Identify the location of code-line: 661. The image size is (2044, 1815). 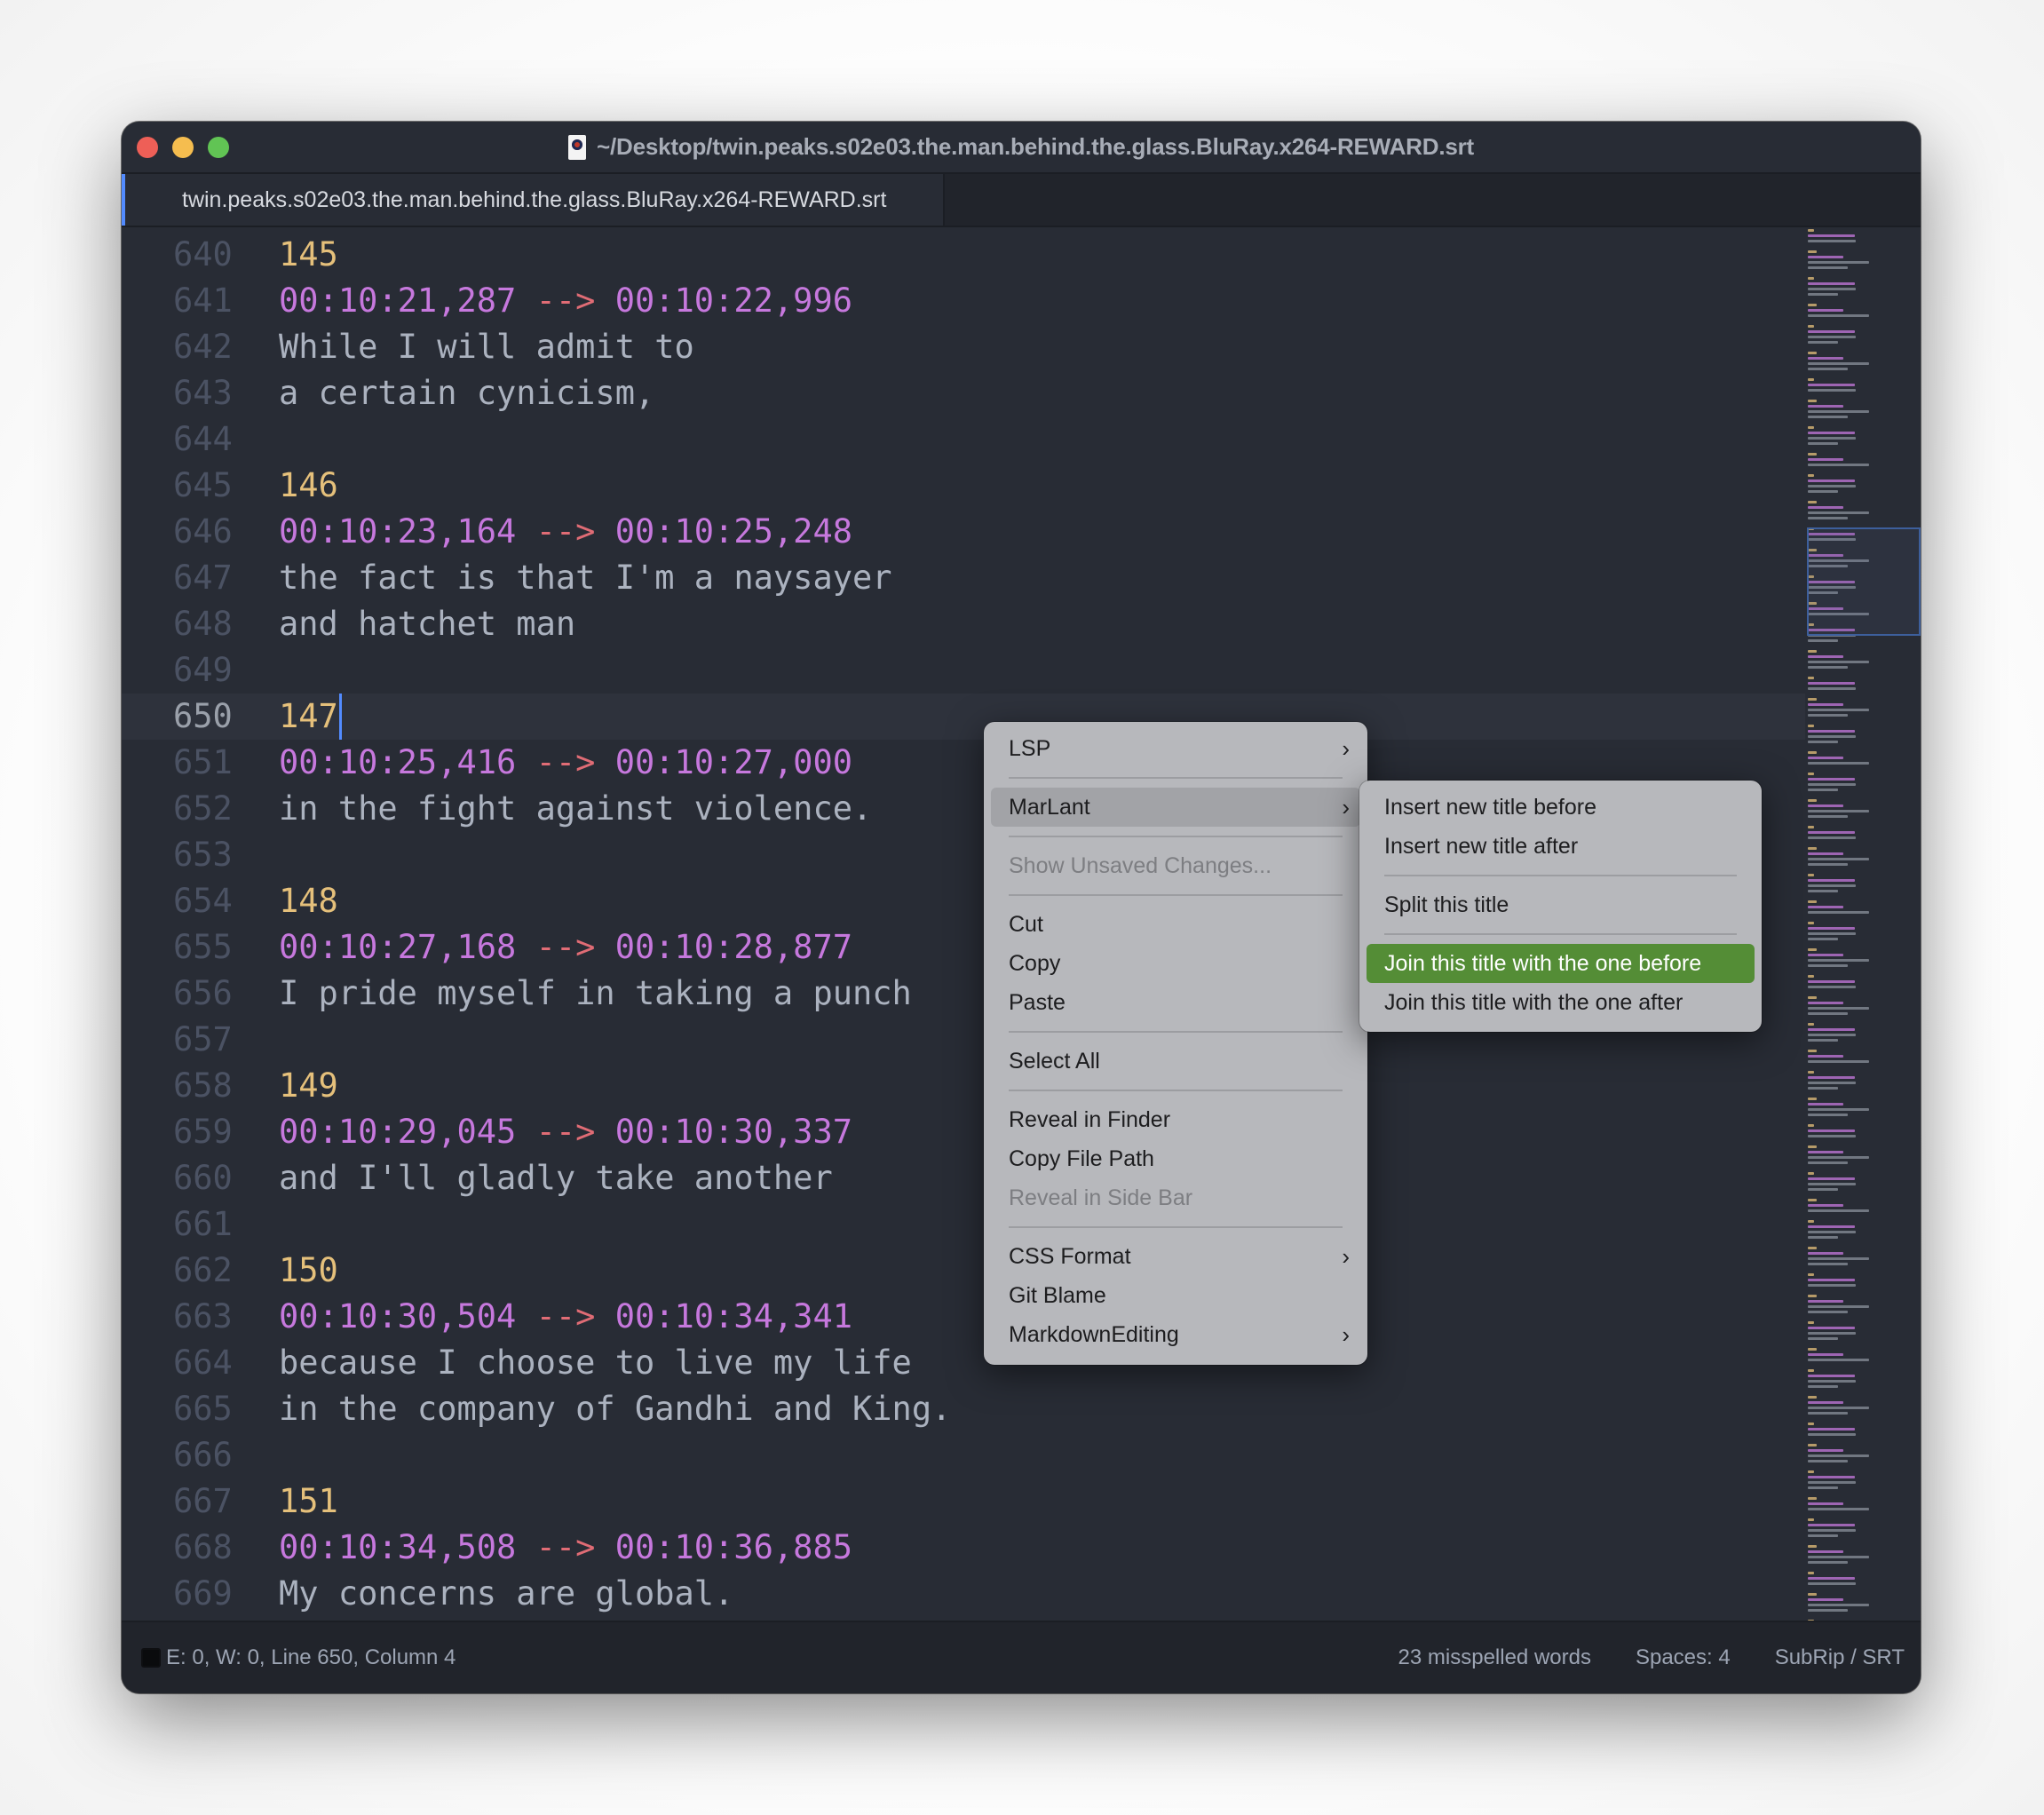
(963, 1224).